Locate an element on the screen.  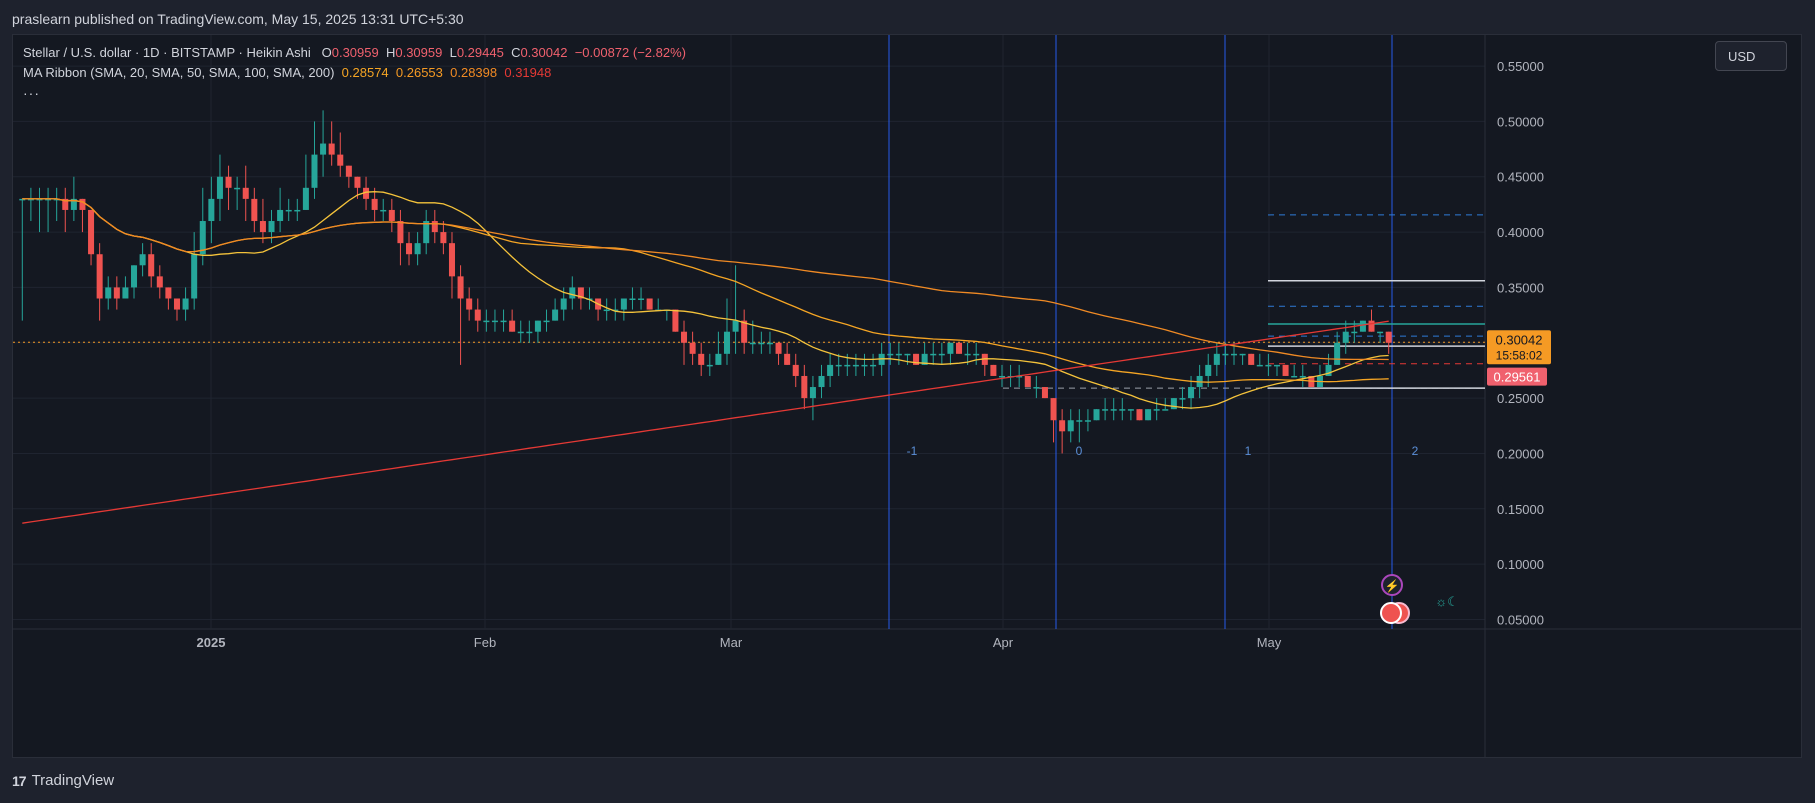
lightning-glyph: ⚡ is located at coordinates (1392, 586).